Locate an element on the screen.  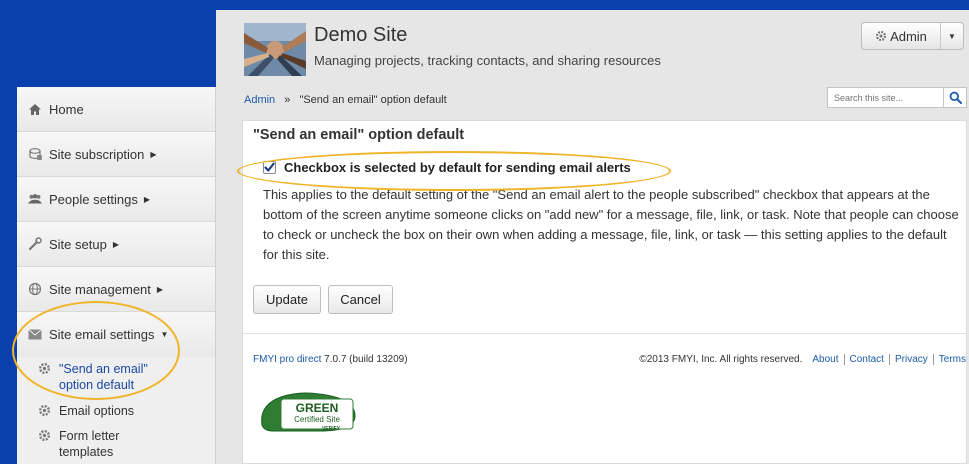
product-link: FMYI pro direct is located at coordinates (287, 359).